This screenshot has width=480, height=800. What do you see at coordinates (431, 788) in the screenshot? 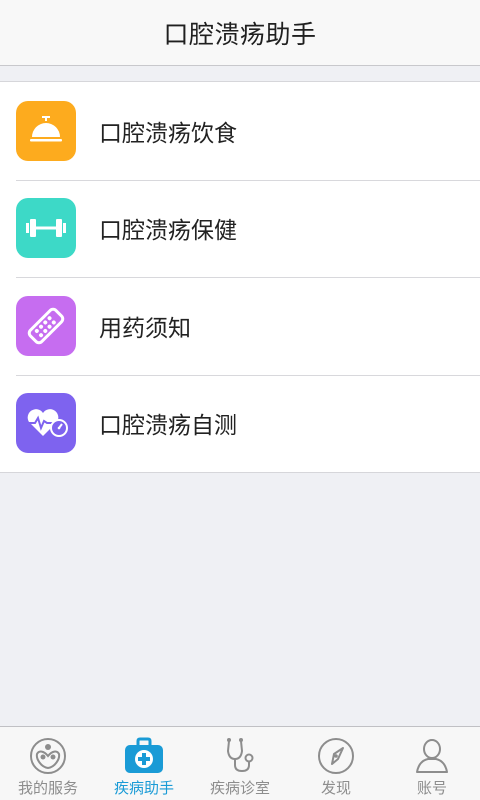
I see `tab-label: 账号` at bounding box center [431, 788].